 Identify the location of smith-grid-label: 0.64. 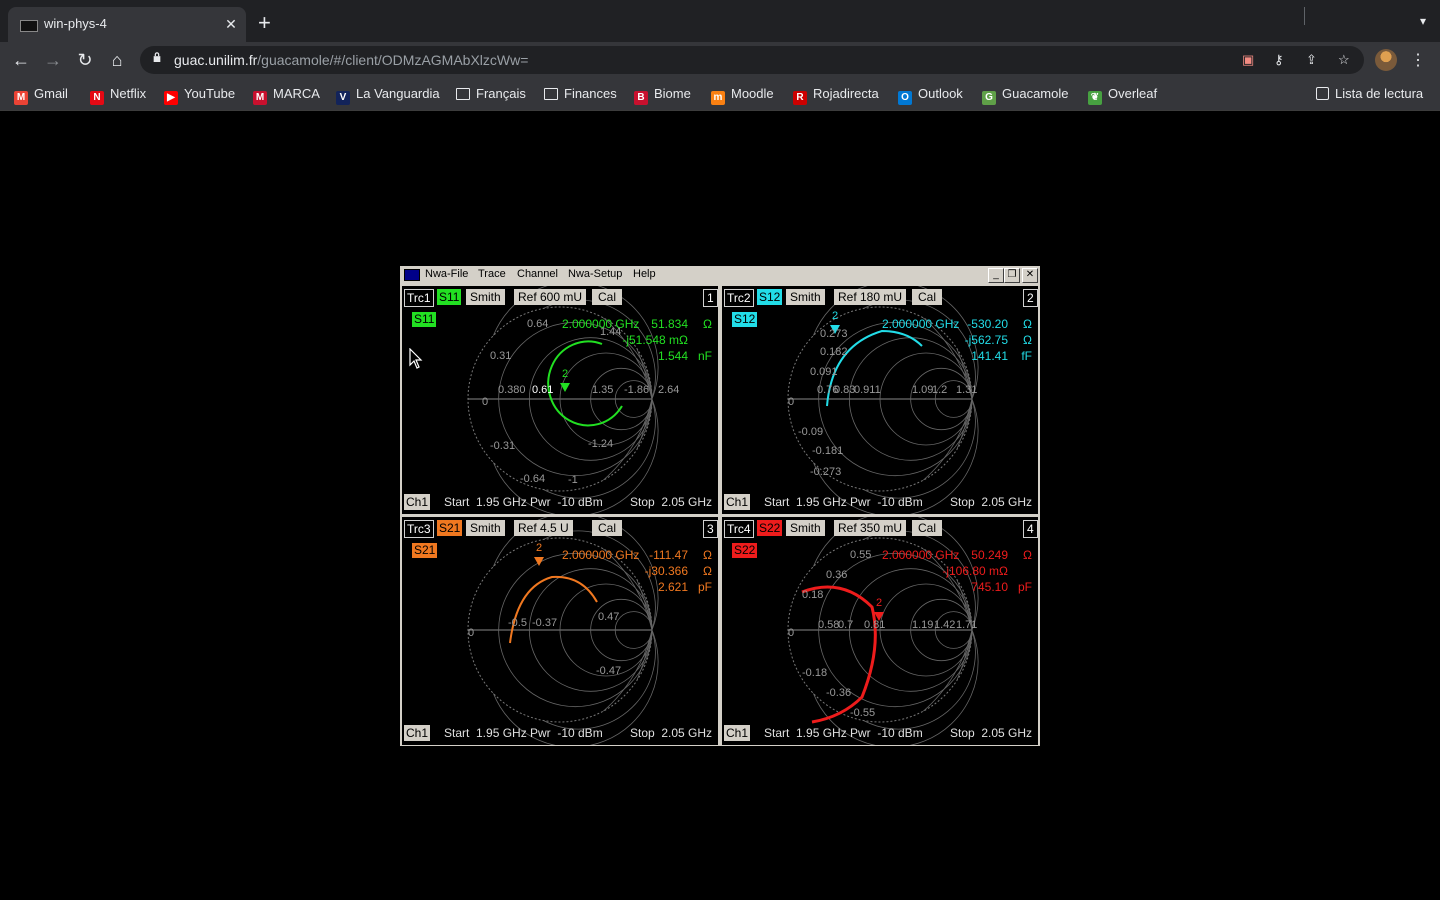
(538, 324).